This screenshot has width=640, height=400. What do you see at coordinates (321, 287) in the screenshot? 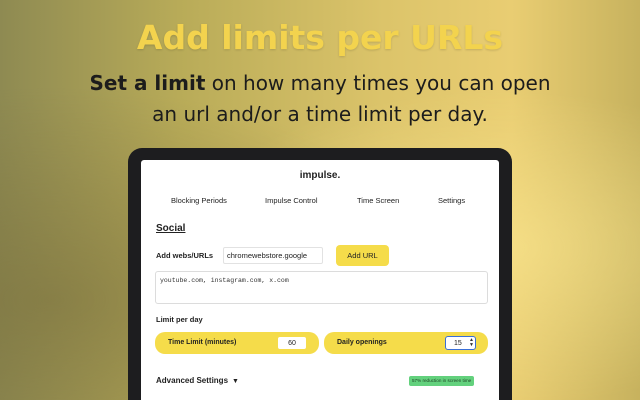
I see `url-list-field: youtube.com, instagram.com, x.com` at bounding box center [321, 287].